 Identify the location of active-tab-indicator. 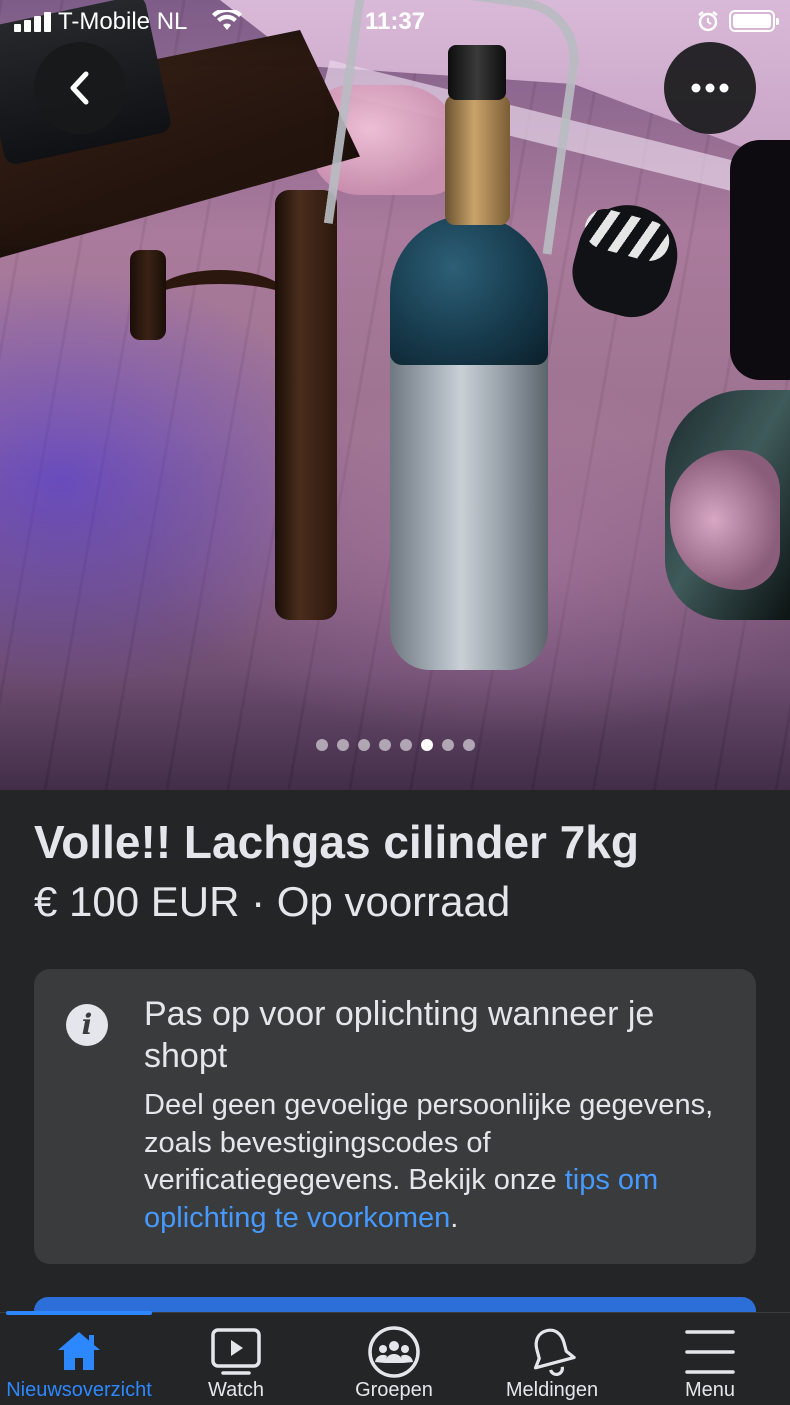
(79, 1313).